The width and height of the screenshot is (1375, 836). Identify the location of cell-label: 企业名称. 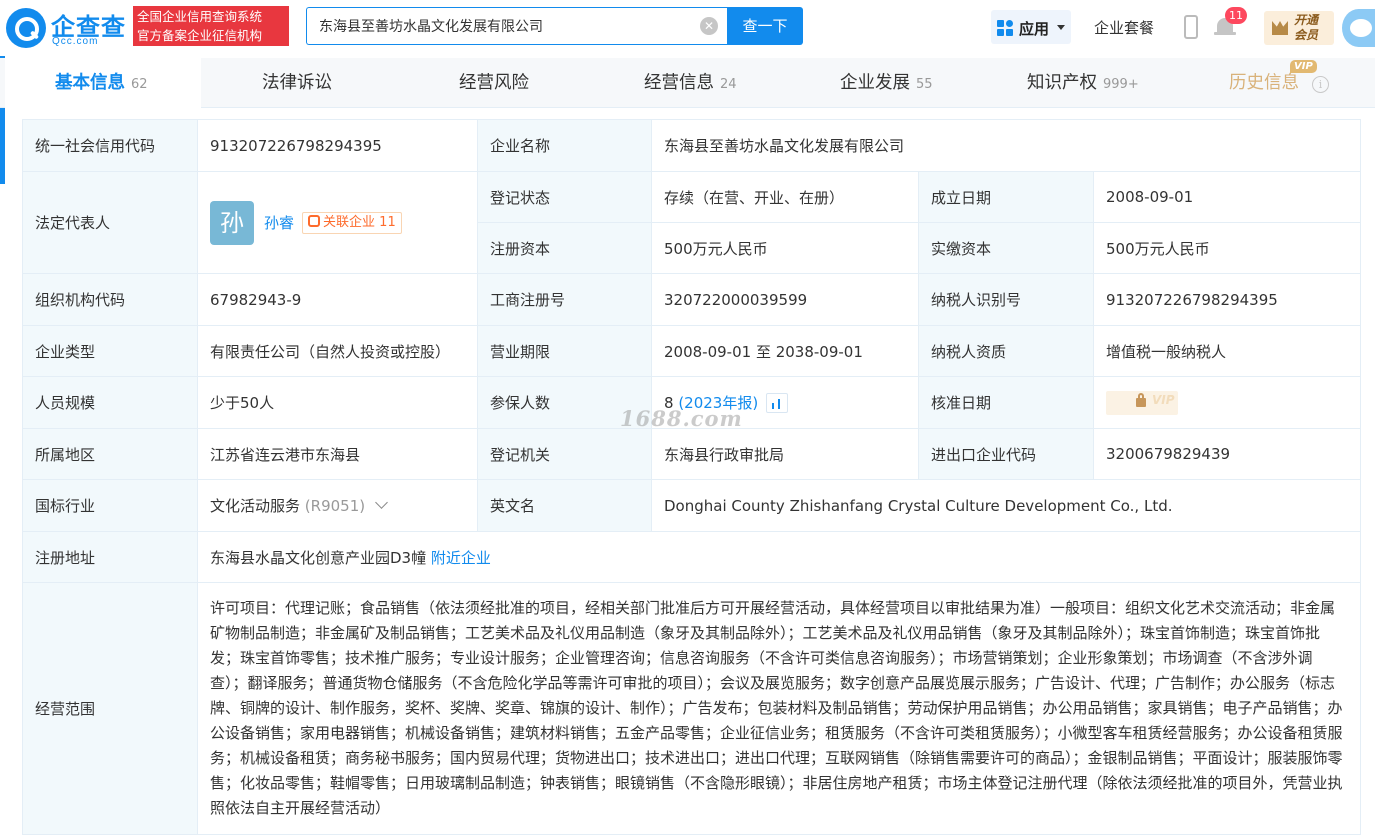
(564, 145).